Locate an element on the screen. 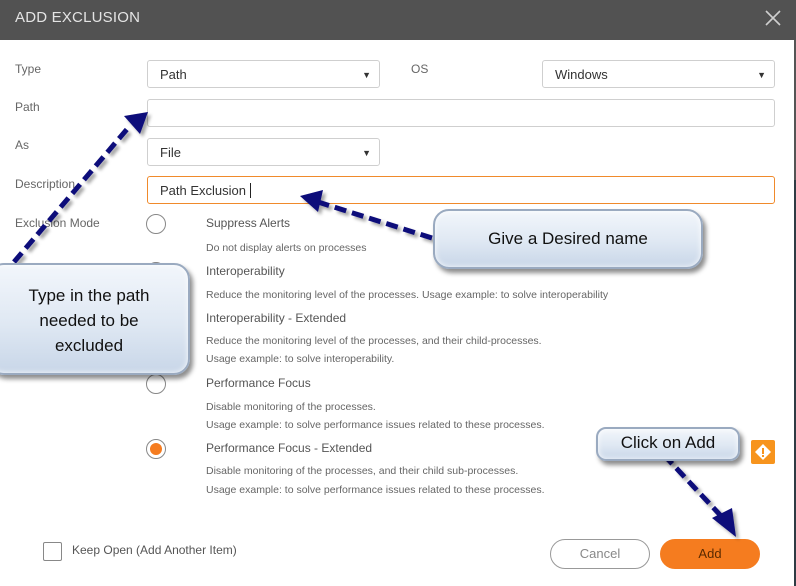 The height and width of the screenshot is (586, 796). type-label: Type is located at coordinates (28, 69).